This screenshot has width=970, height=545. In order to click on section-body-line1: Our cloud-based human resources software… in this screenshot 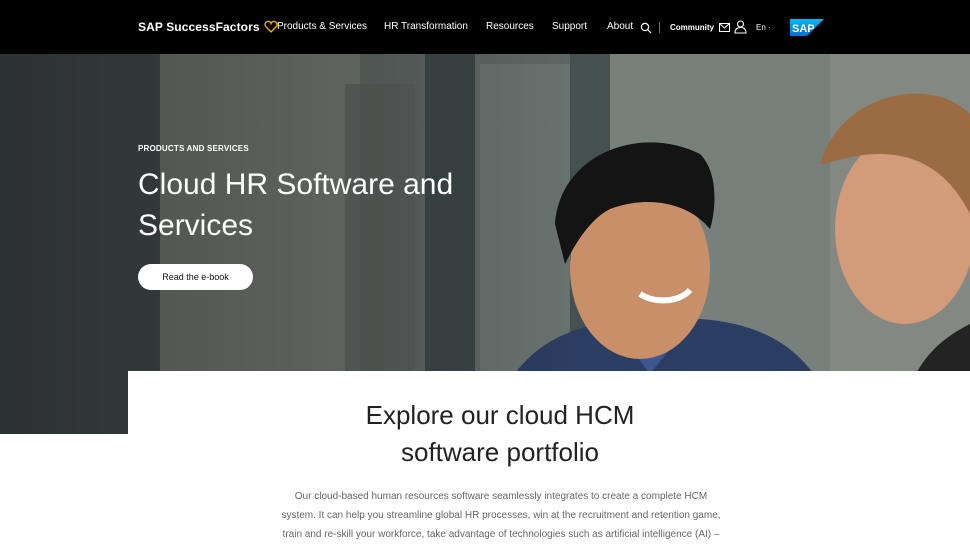, I will do `click(501, 496)`.